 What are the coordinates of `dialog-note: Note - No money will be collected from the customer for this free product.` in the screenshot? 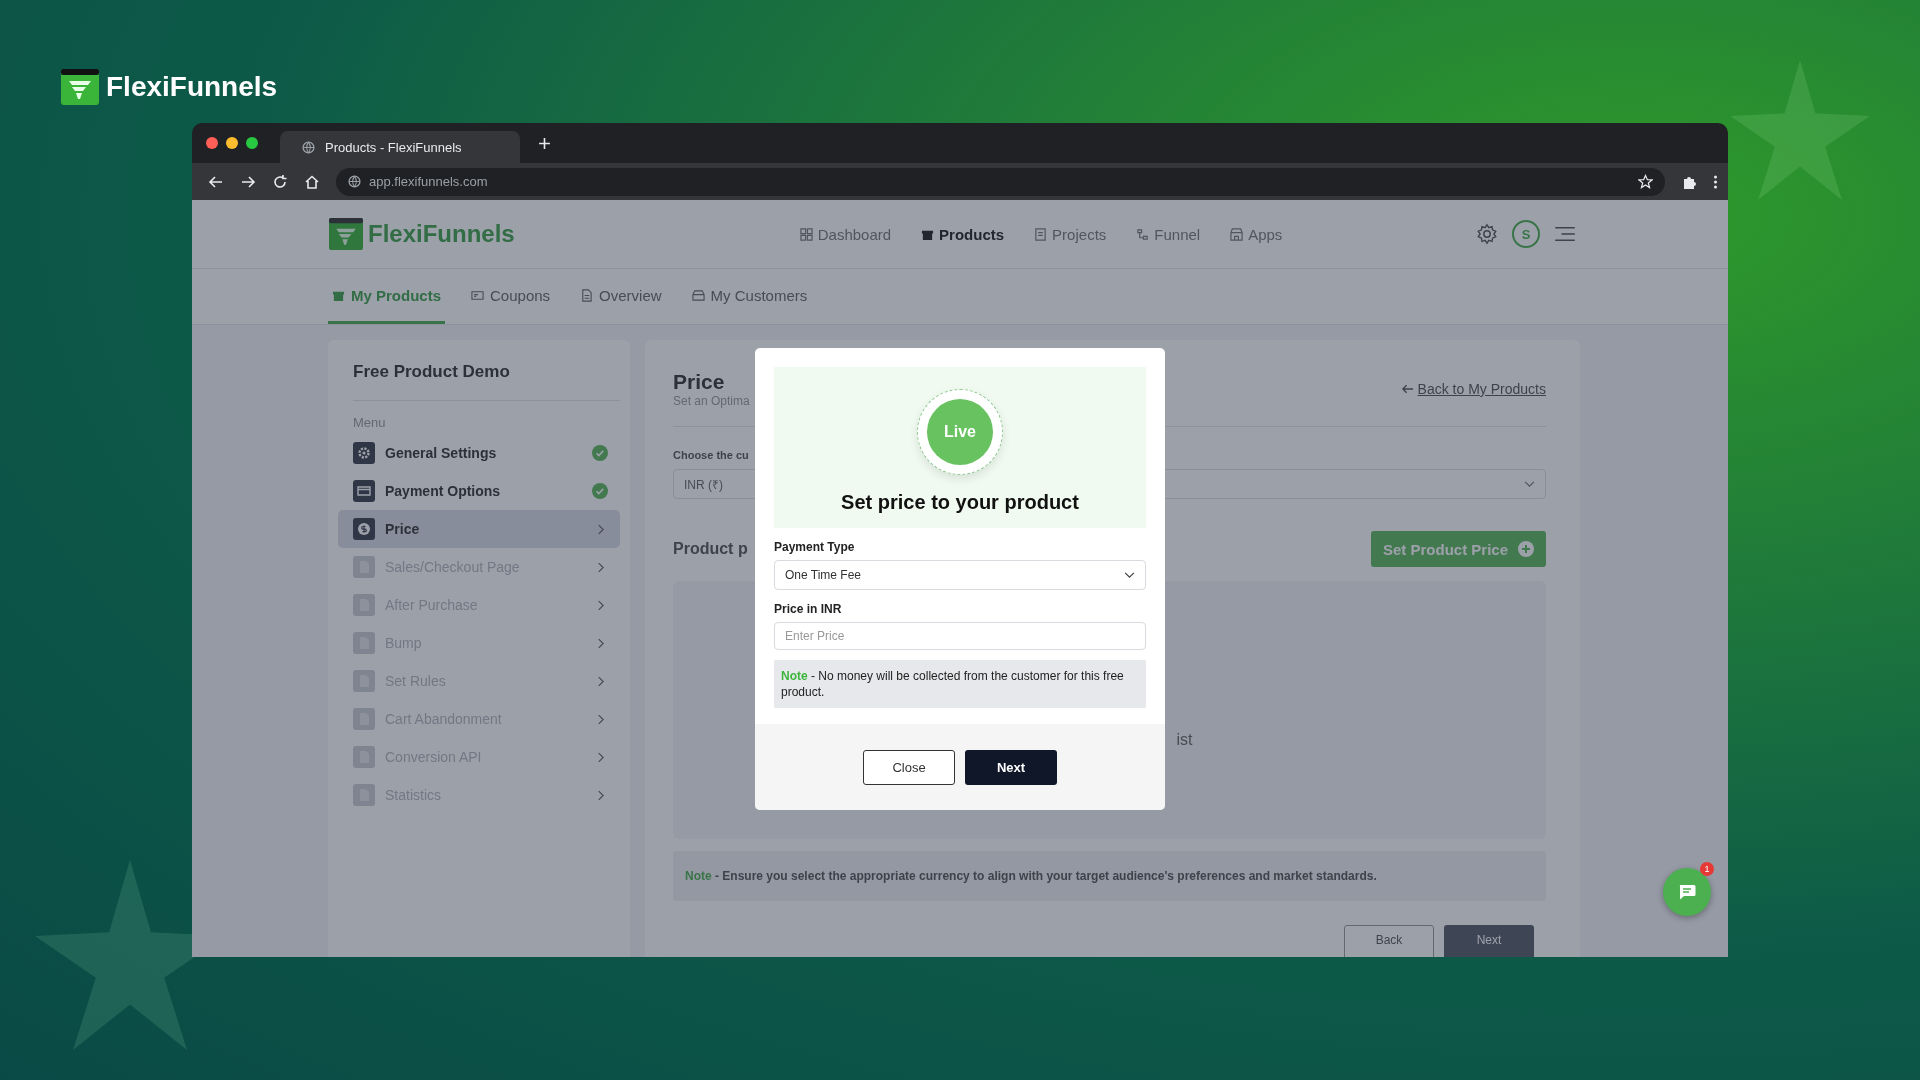 It's located at (960, 684).